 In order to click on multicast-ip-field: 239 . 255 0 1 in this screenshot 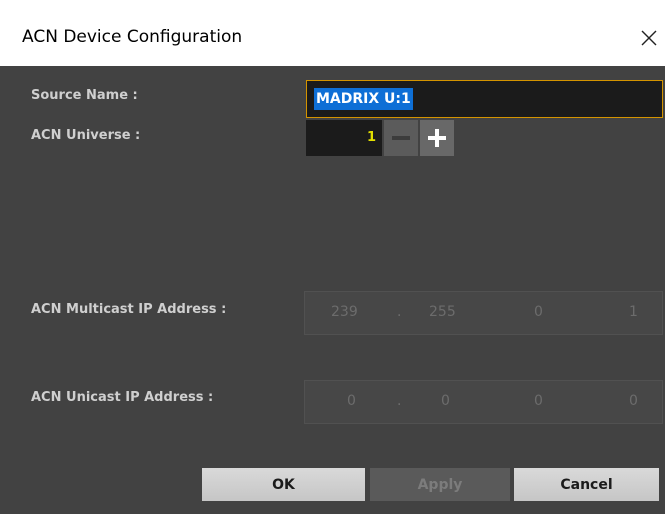, I will do `click(483, 313)`.